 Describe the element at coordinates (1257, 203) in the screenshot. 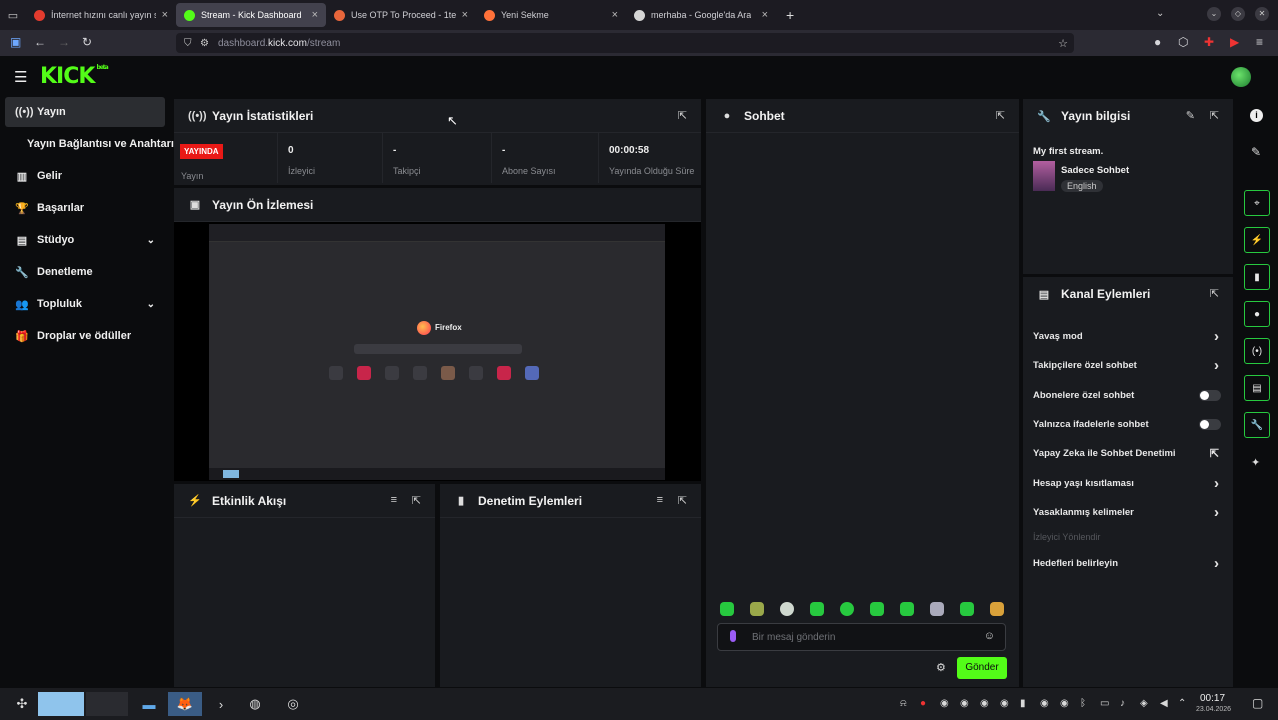

I see `rail-stream-icon: ⌖` at that location.